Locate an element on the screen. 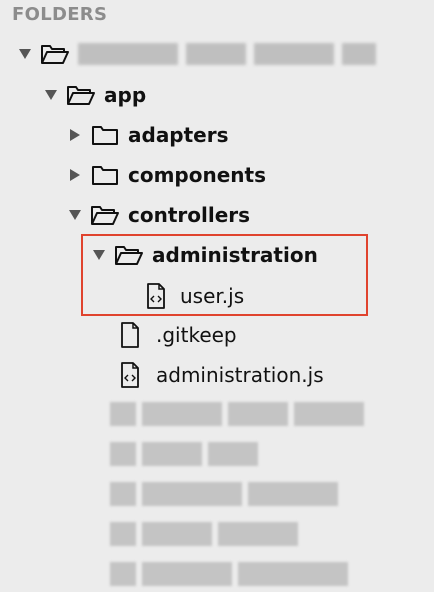 The image size is (434, 592). code-file-icon is located at coordinates (130, 375).